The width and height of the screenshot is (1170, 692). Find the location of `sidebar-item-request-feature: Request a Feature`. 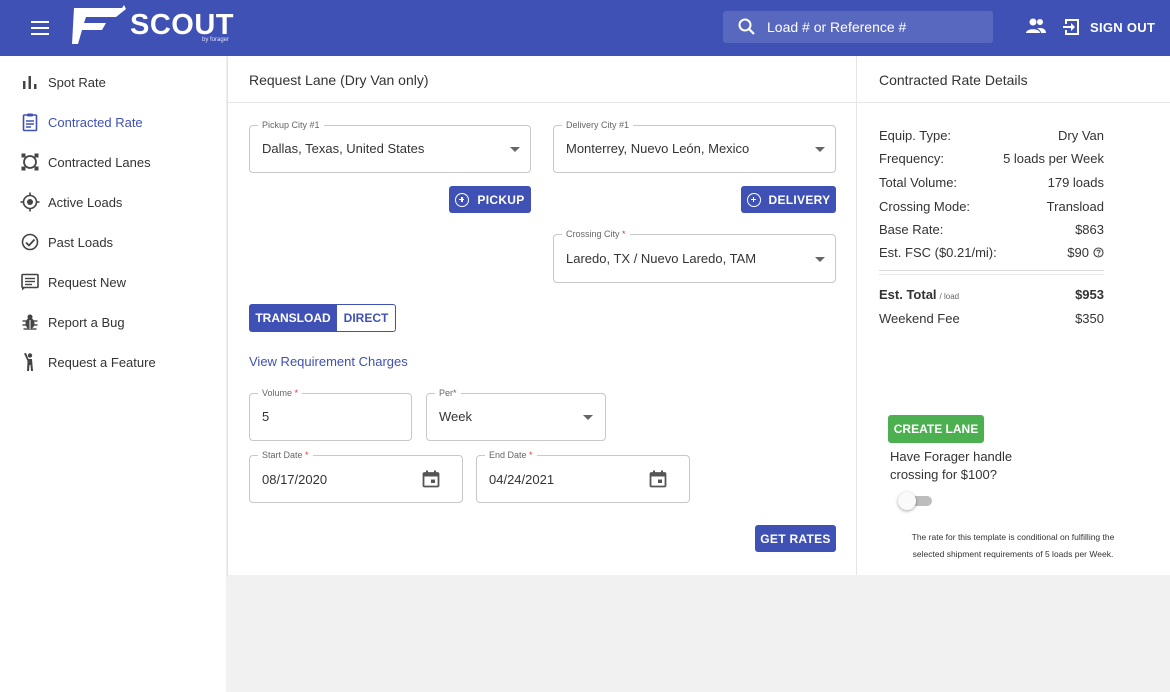

sidebar-item-request-feature: Request a Feature is located at coordinates (113, 362).